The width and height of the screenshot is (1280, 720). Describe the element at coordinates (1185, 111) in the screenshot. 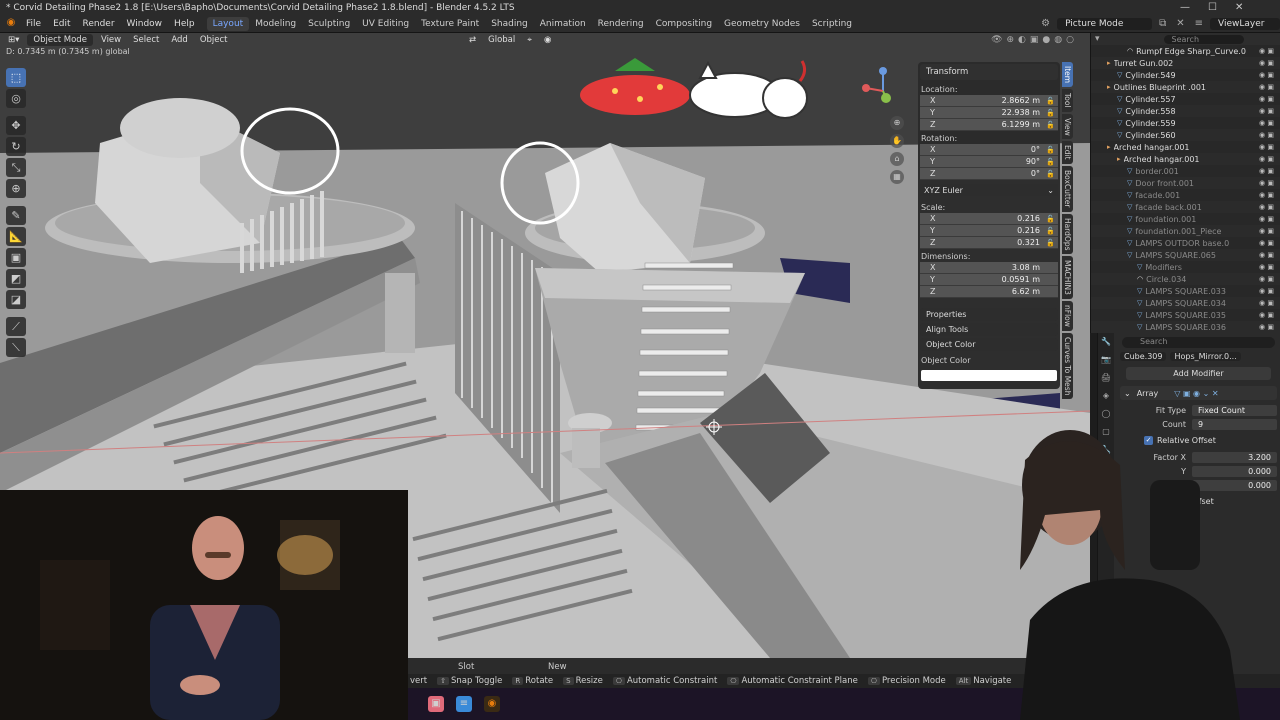

I see `outliner-item: ▽ Cylinder.558 ◉ ▣` at that location.